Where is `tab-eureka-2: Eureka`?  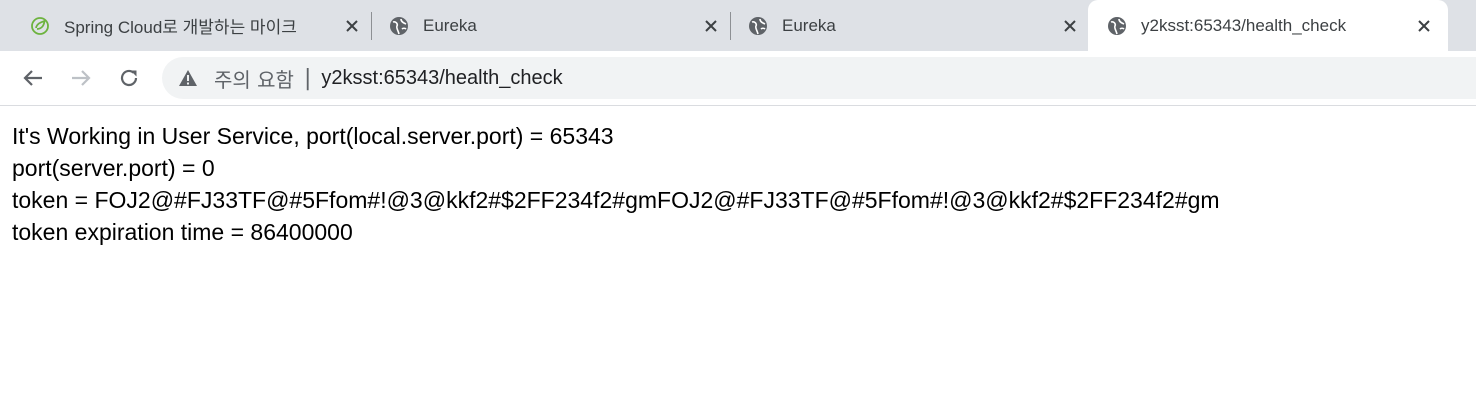 tab-eureka-2: Eureka is located at coordinates (914, 25).